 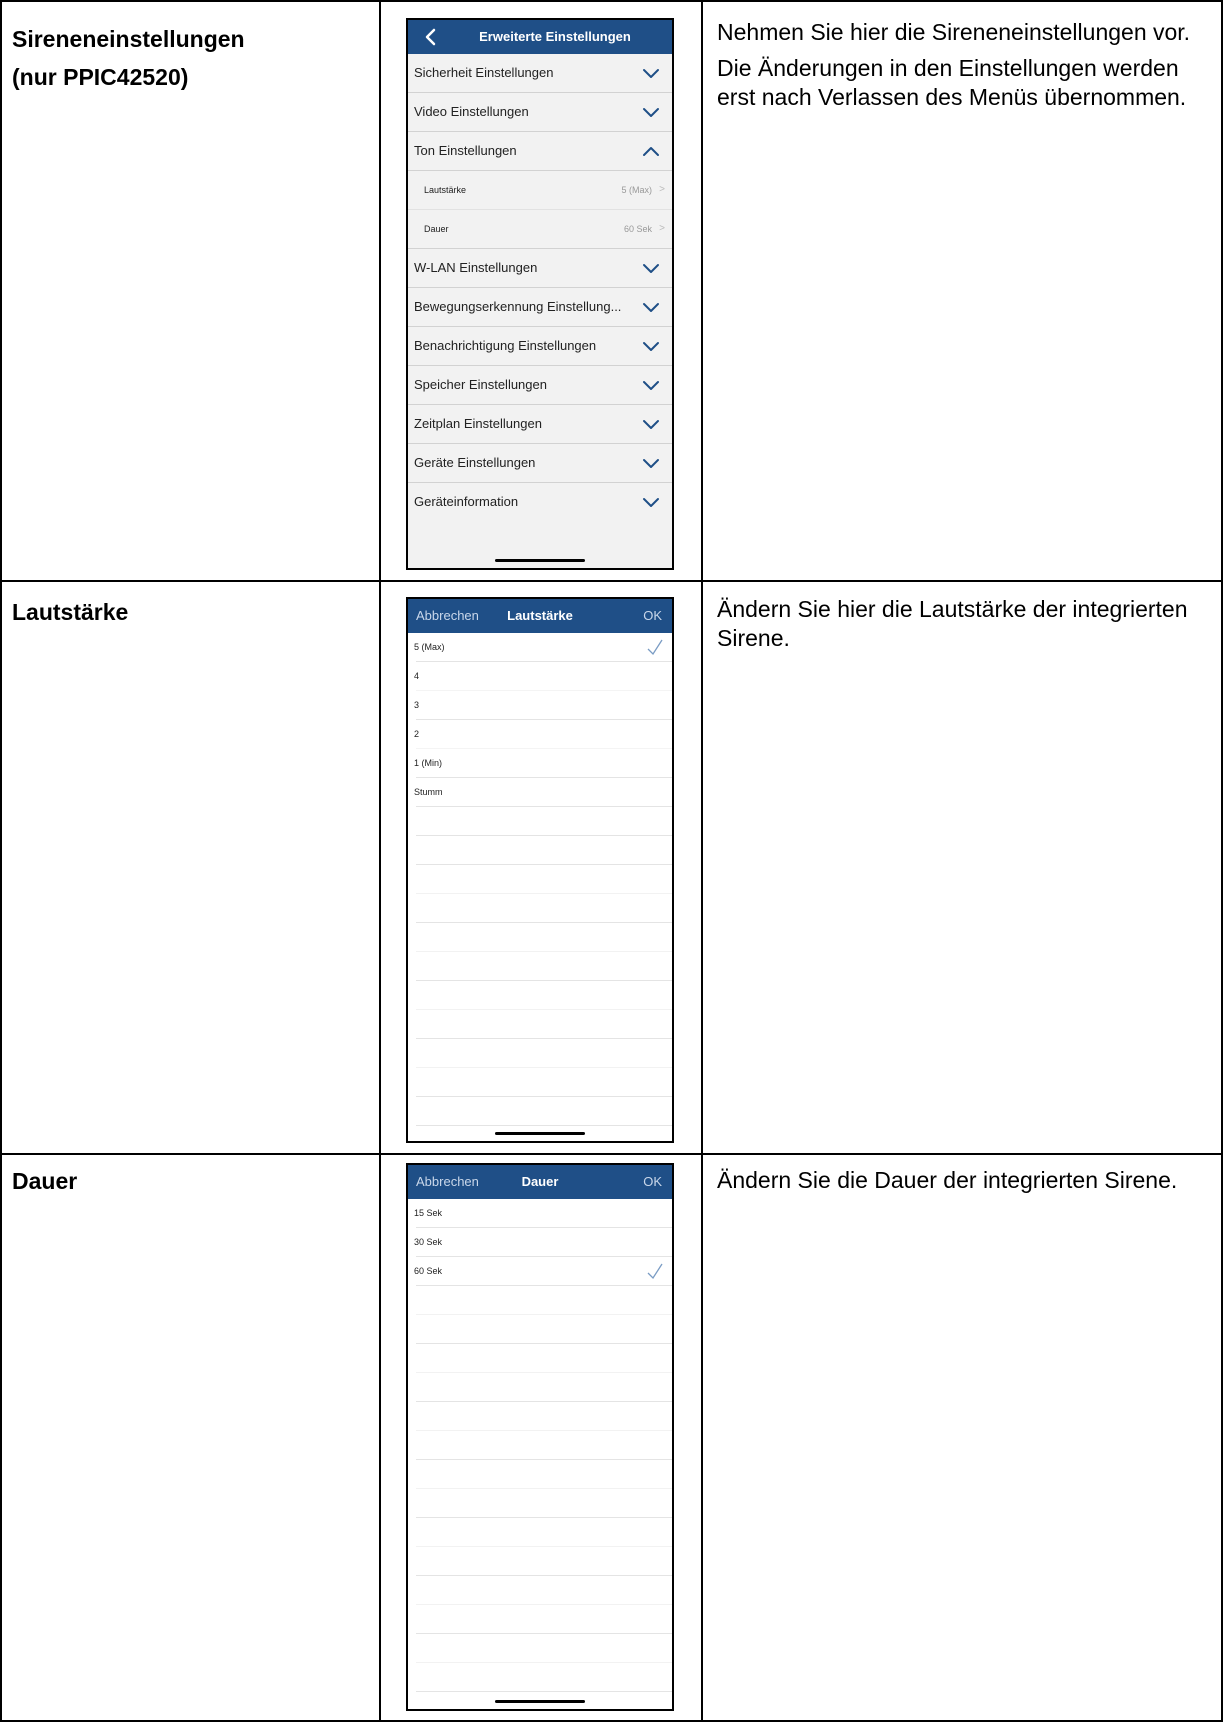 What do you see at coordinates (540, 268) in the screenshot?
I see `menu-item-wlan: W-LAN Einstellungen` at bounding box center [540, 268].